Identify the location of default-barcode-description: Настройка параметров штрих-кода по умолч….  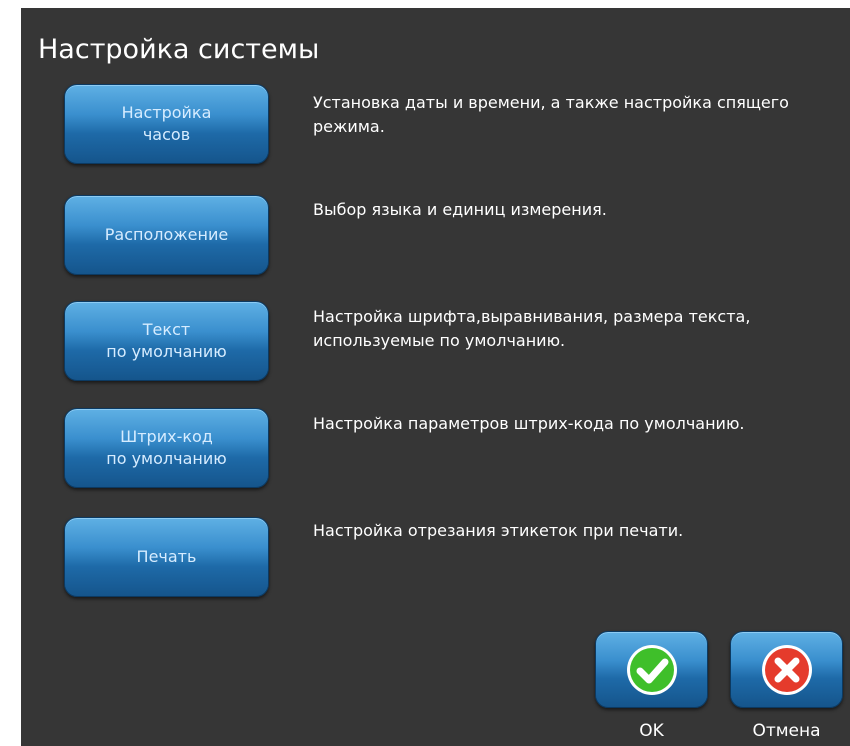
(529, 423).